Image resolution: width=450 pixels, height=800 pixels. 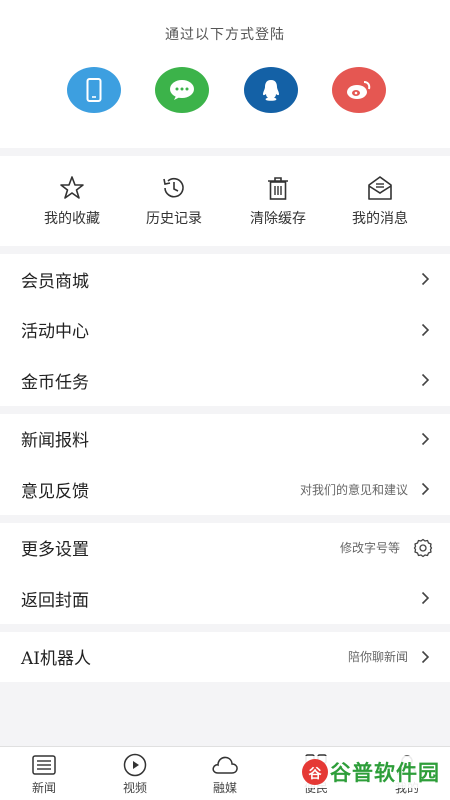 I want to click on messages-label: 我的消息, so click(x=380, y=219).